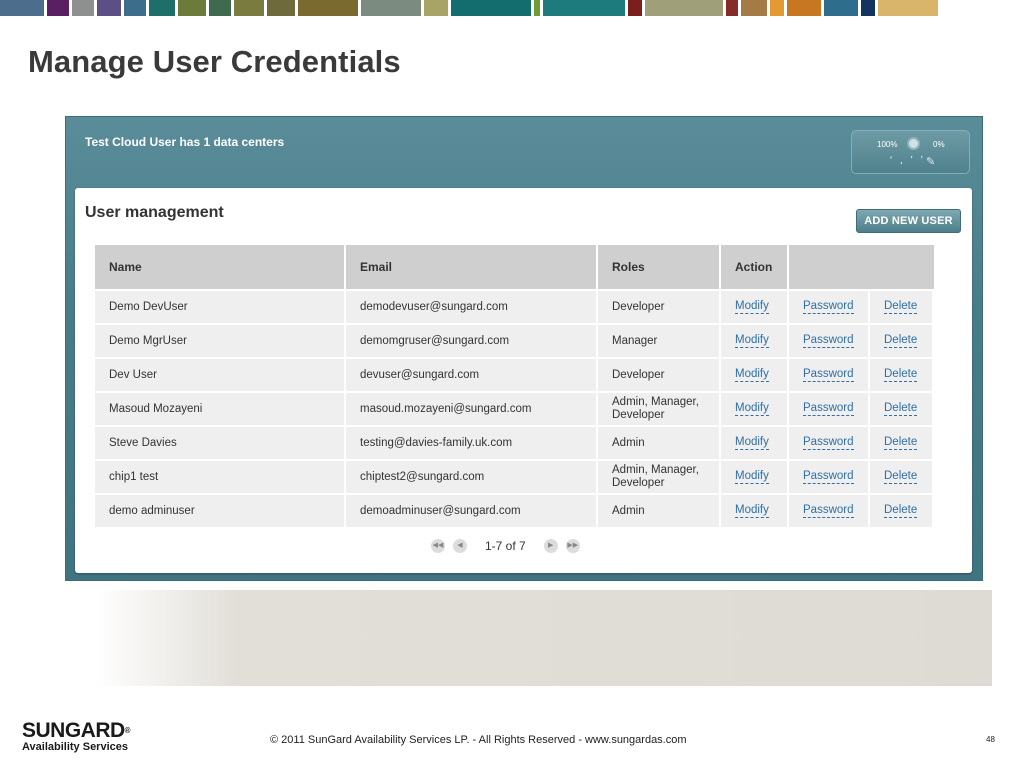 The height and width of the screenshot is (768, 1024). Describe the element at coordinates (471, 511) in the screenshot. I see `cell-email: demoadminuser@sungard.com` at that location.